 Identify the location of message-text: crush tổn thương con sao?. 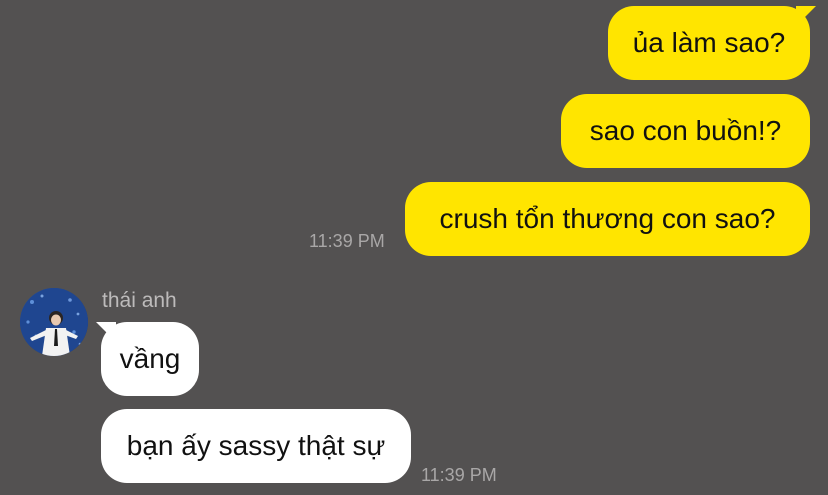
(607, 218).